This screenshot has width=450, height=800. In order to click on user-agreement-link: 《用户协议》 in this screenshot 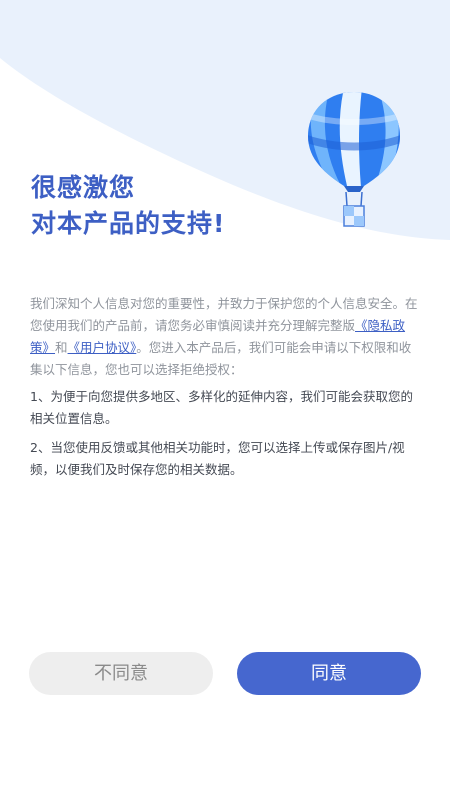, I will do `click(102, 347)`.